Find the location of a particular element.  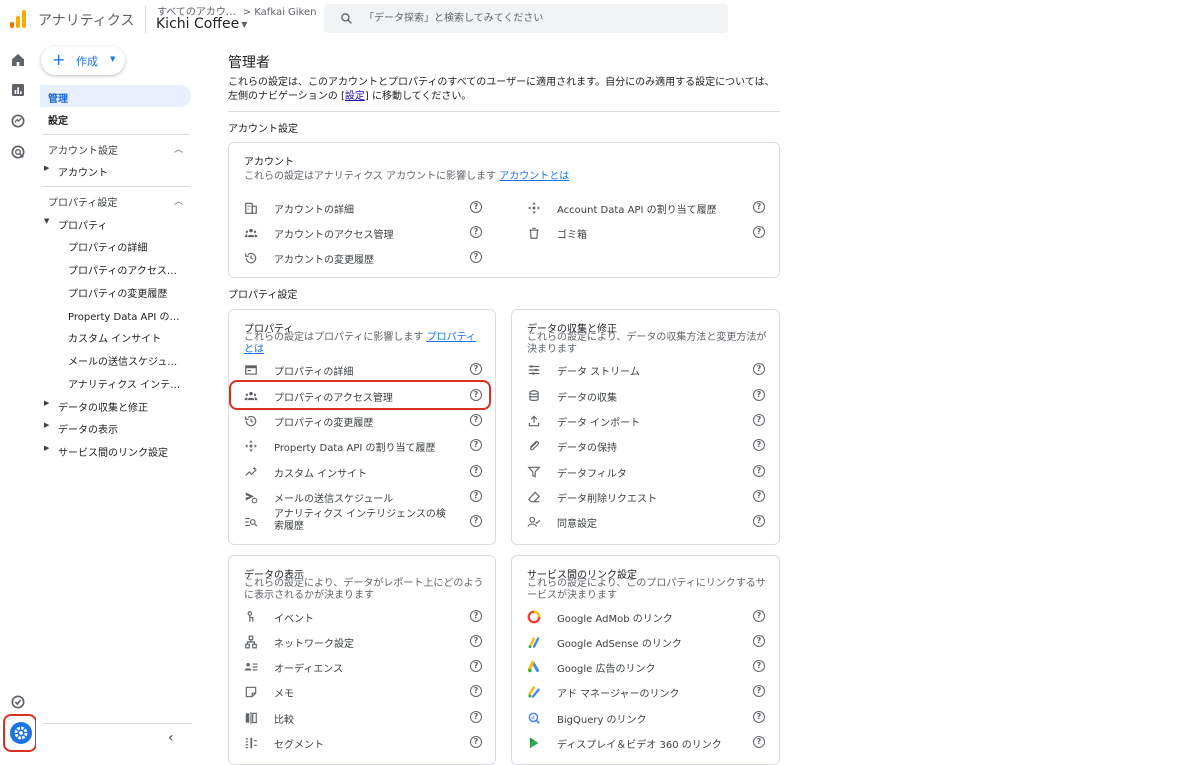

nav-admin: 管理 is located at coordinates (115, 96).